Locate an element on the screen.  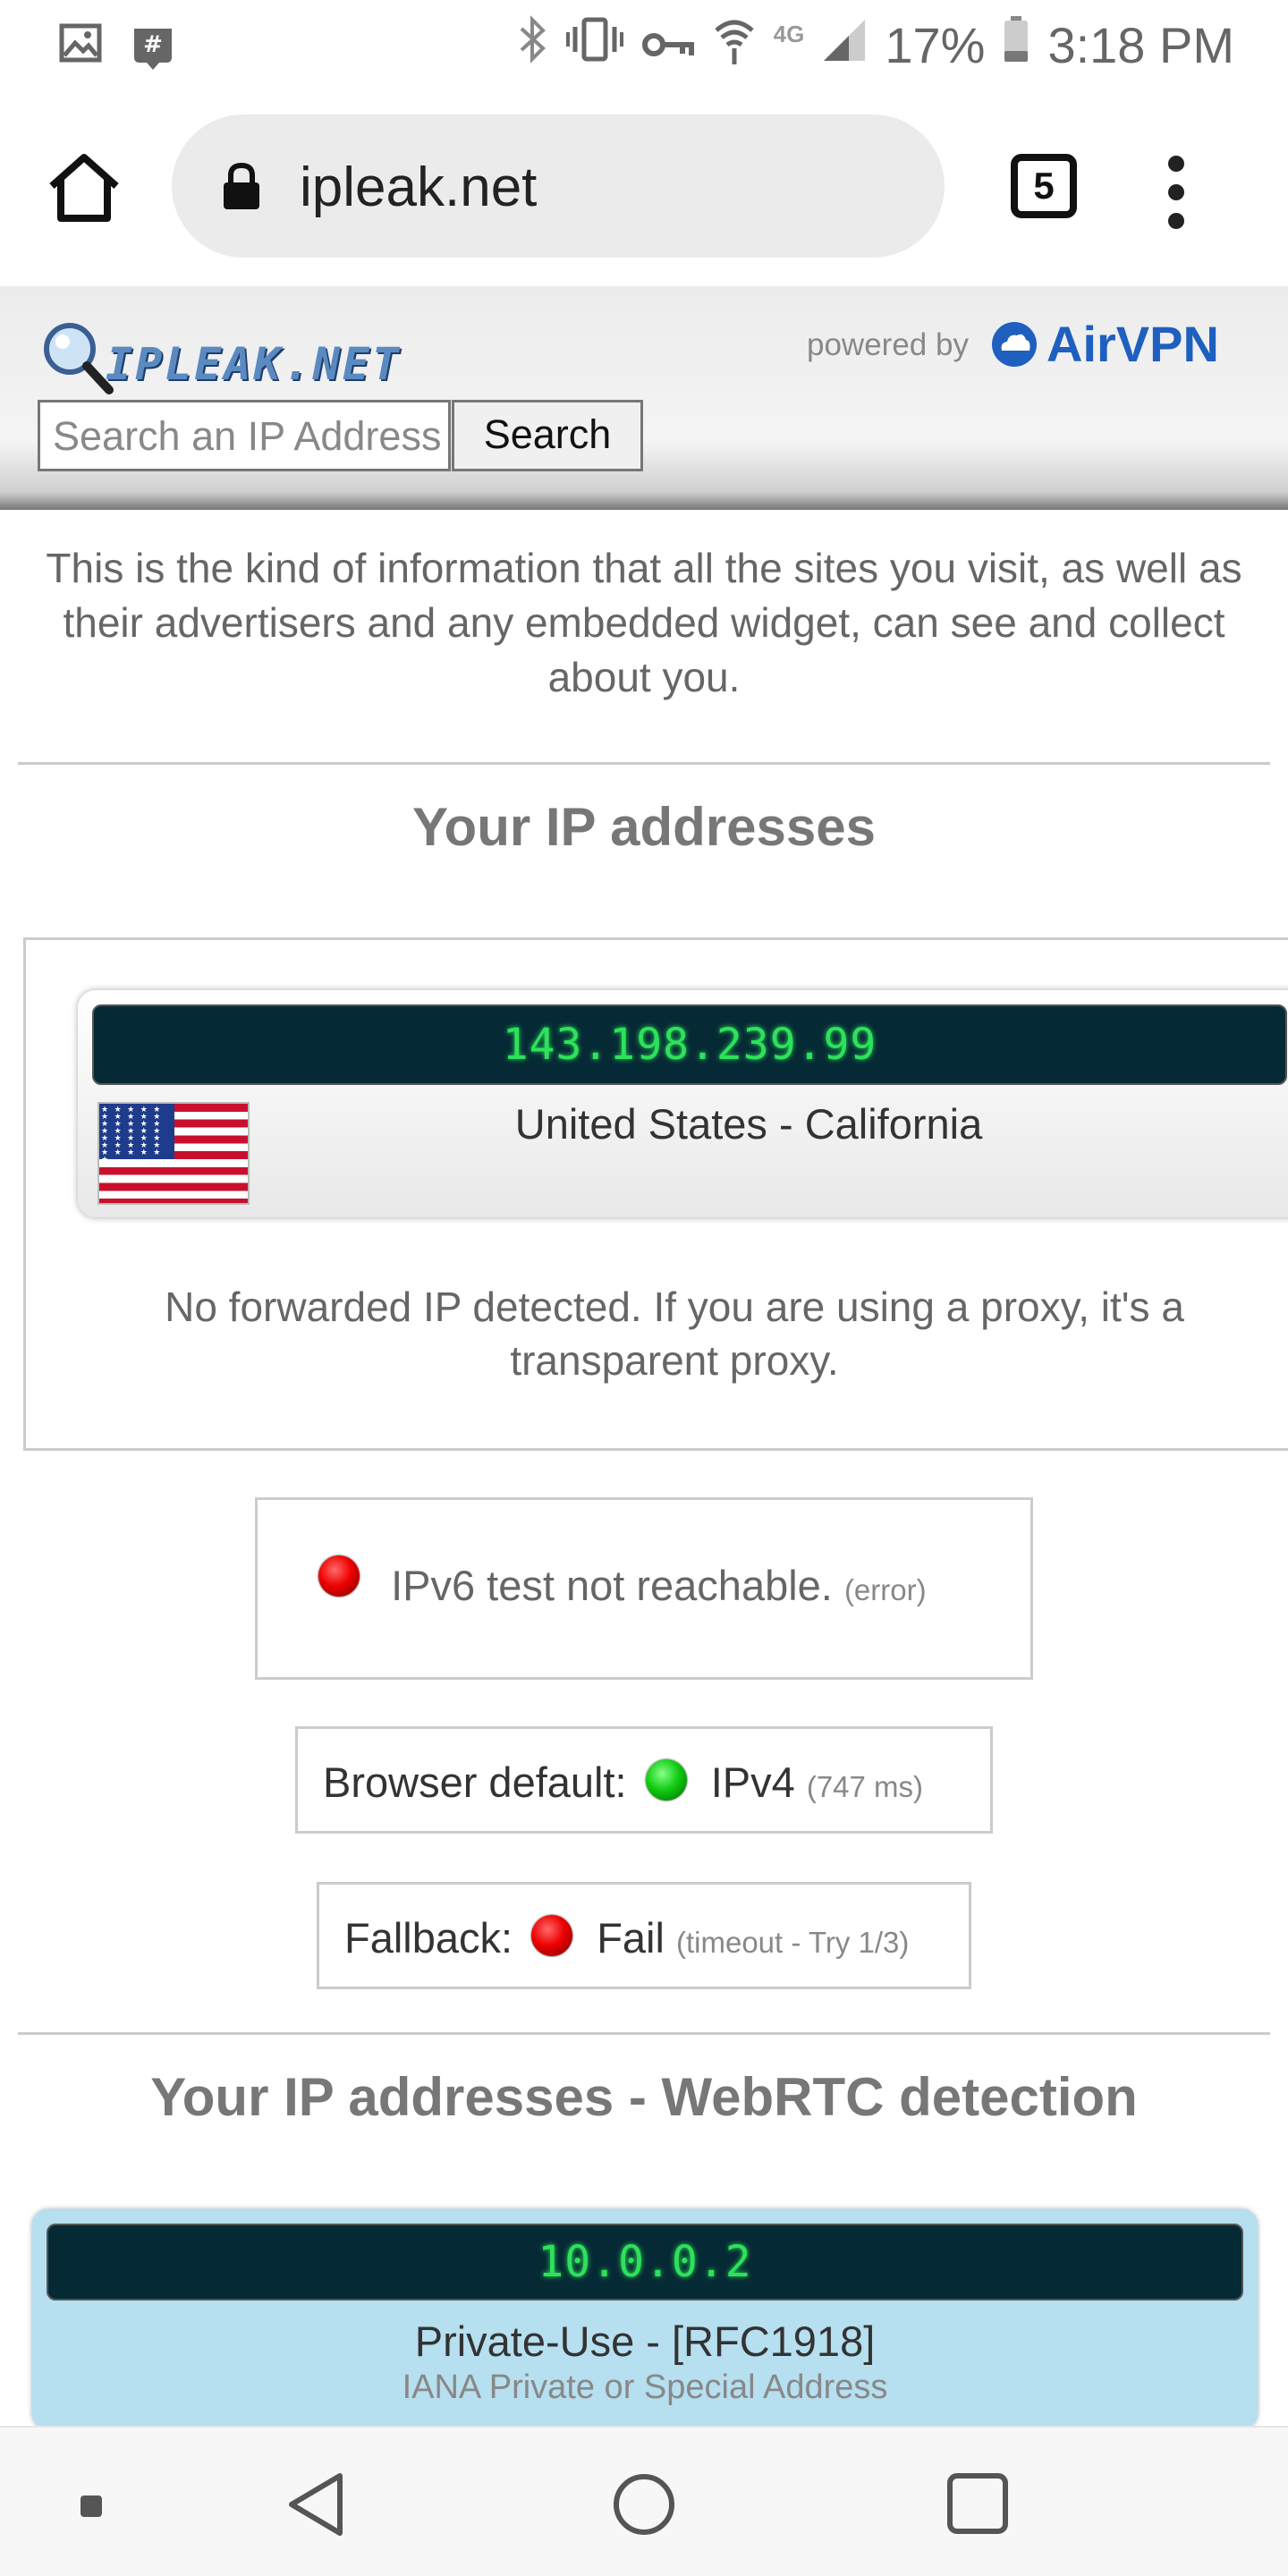
airvpn-link: AirVPN is located at coordinates (1105, 344).